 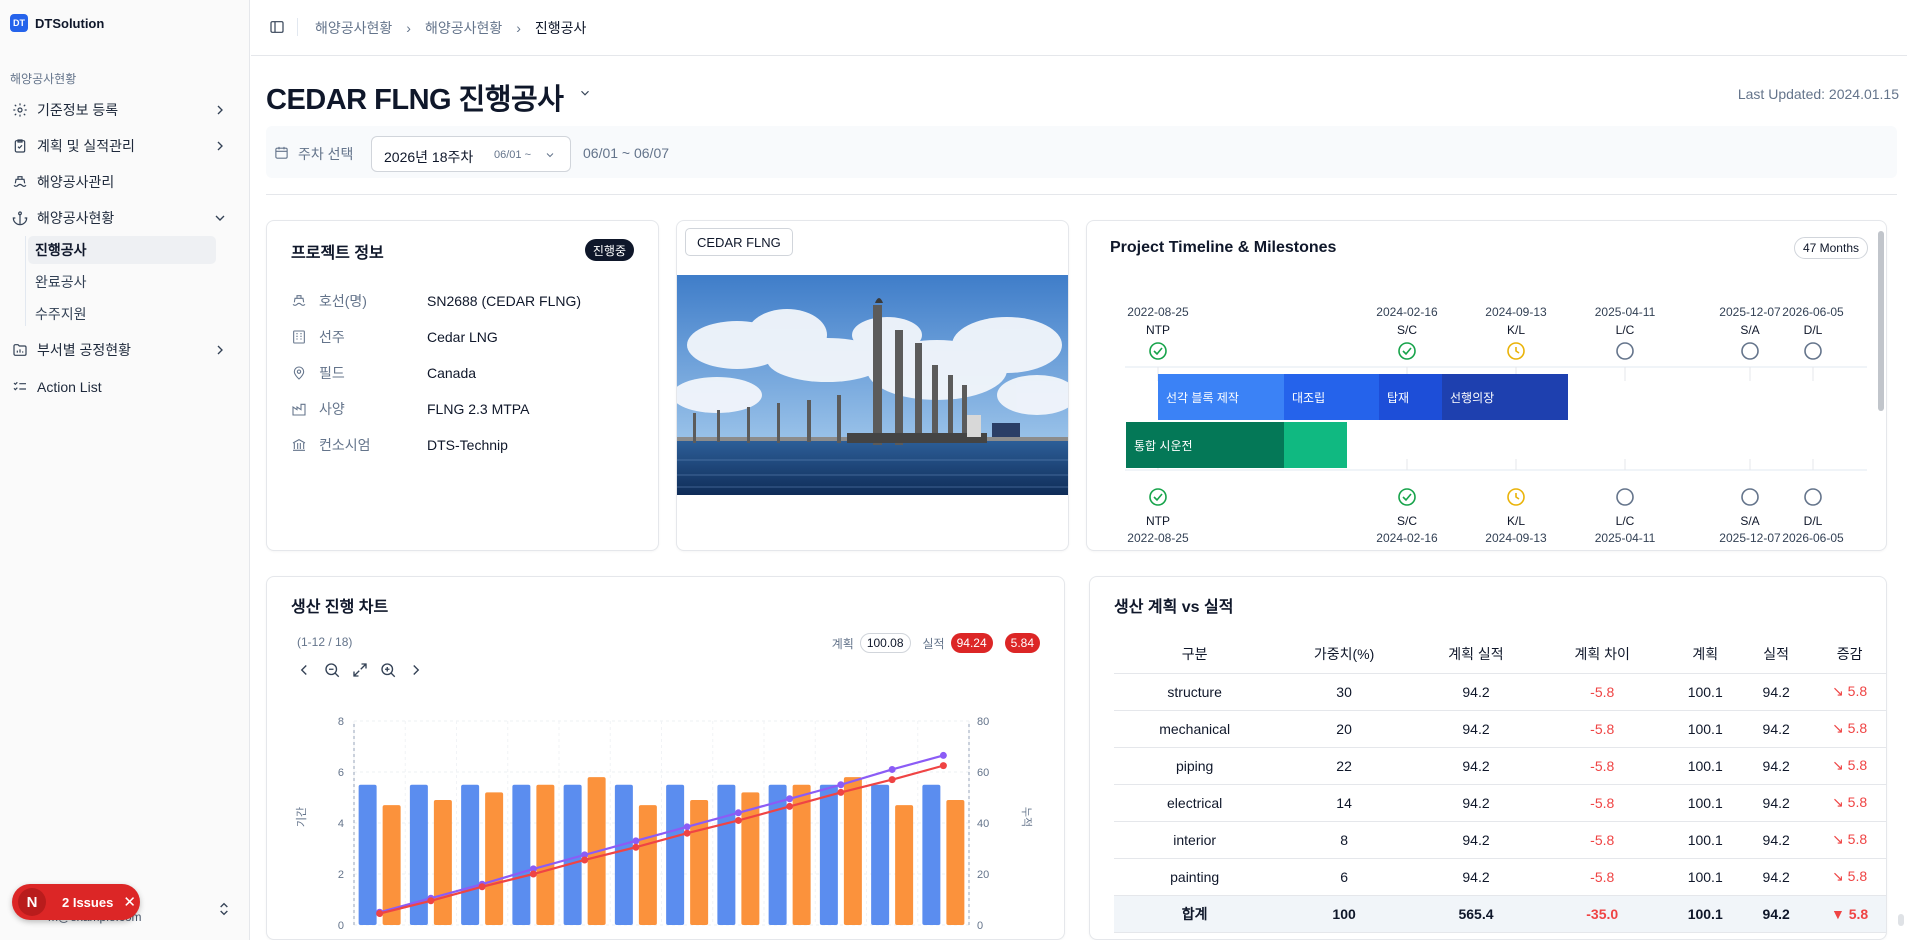 I want to click on info-row-hull: 호선(명) SN2688 (CEDAR FLNG), so click(x=436, y=301).